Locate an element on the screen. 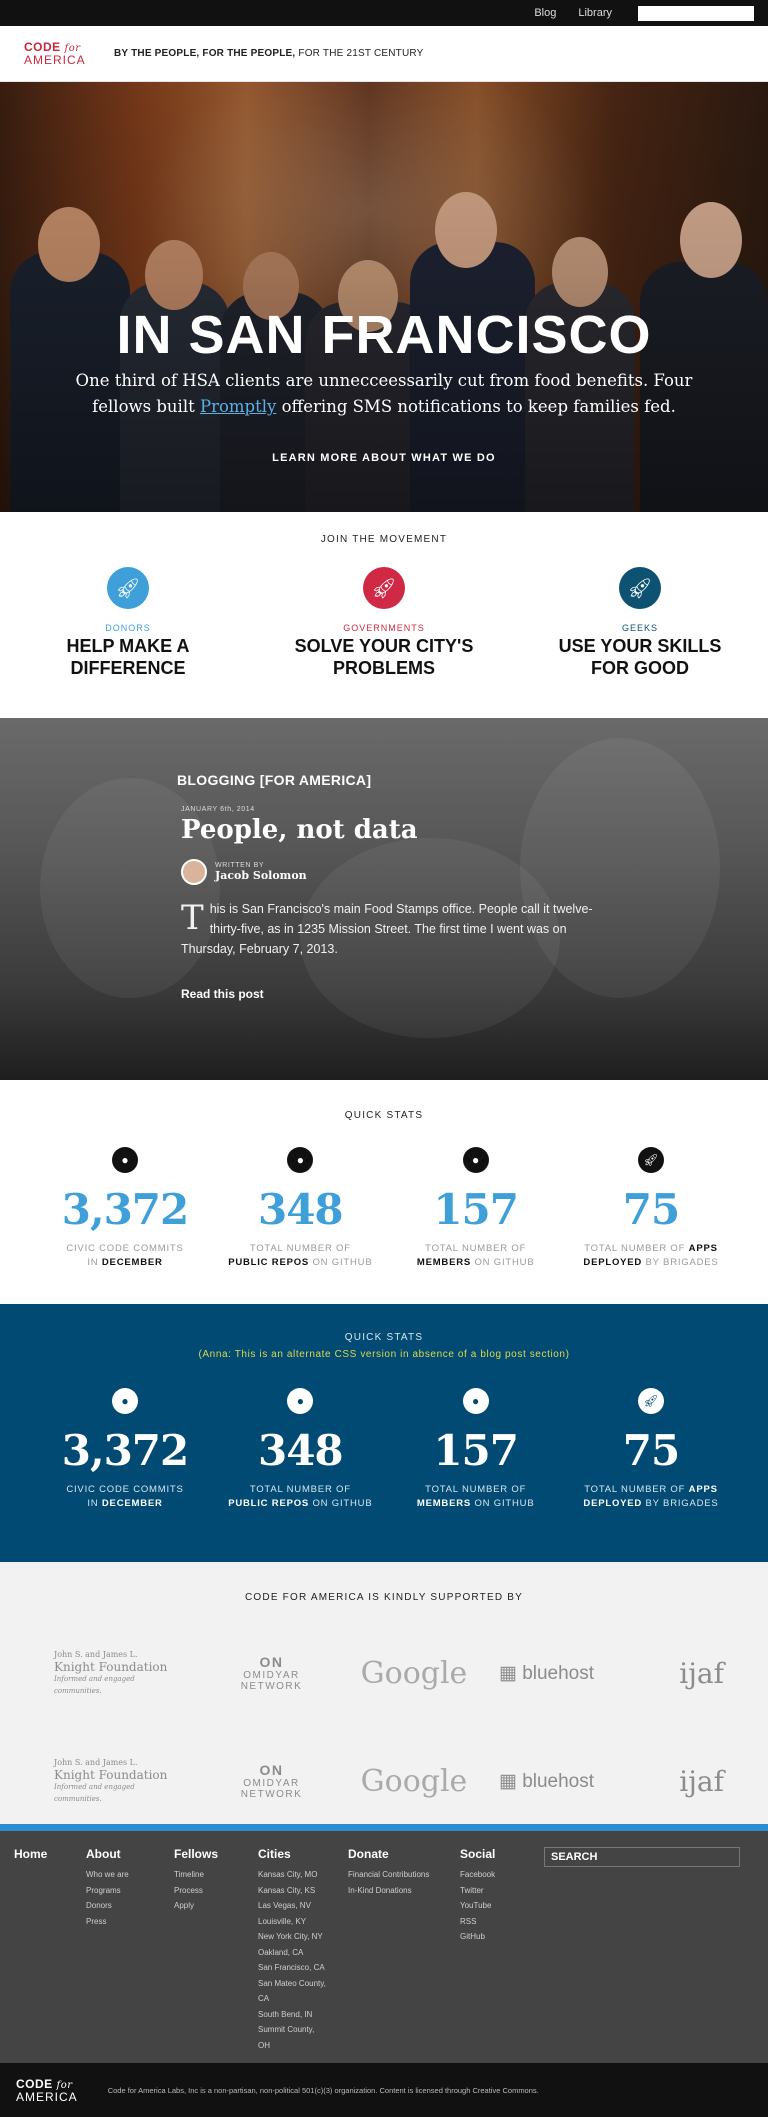 The image size is (768, 2117). promptly-link: Promptly is located at coordinates (238, 406).